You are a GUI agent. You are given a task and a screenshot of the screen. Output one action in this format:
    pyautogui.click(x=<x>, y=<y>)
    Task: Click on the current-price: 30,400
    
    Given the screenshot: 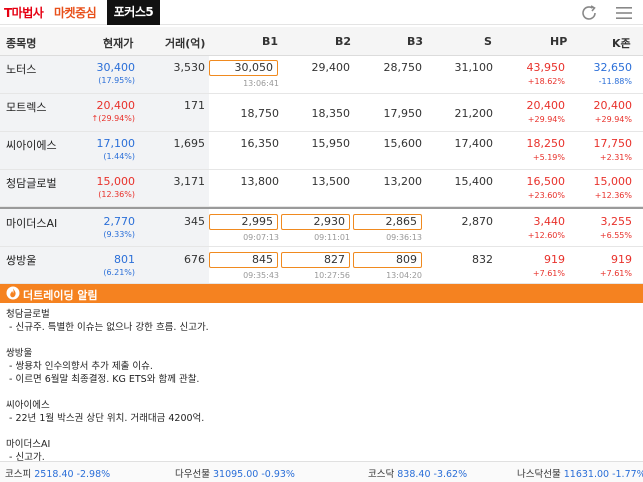 What is the action you would take?
    pyautogui.click(x=116, y=67)
    